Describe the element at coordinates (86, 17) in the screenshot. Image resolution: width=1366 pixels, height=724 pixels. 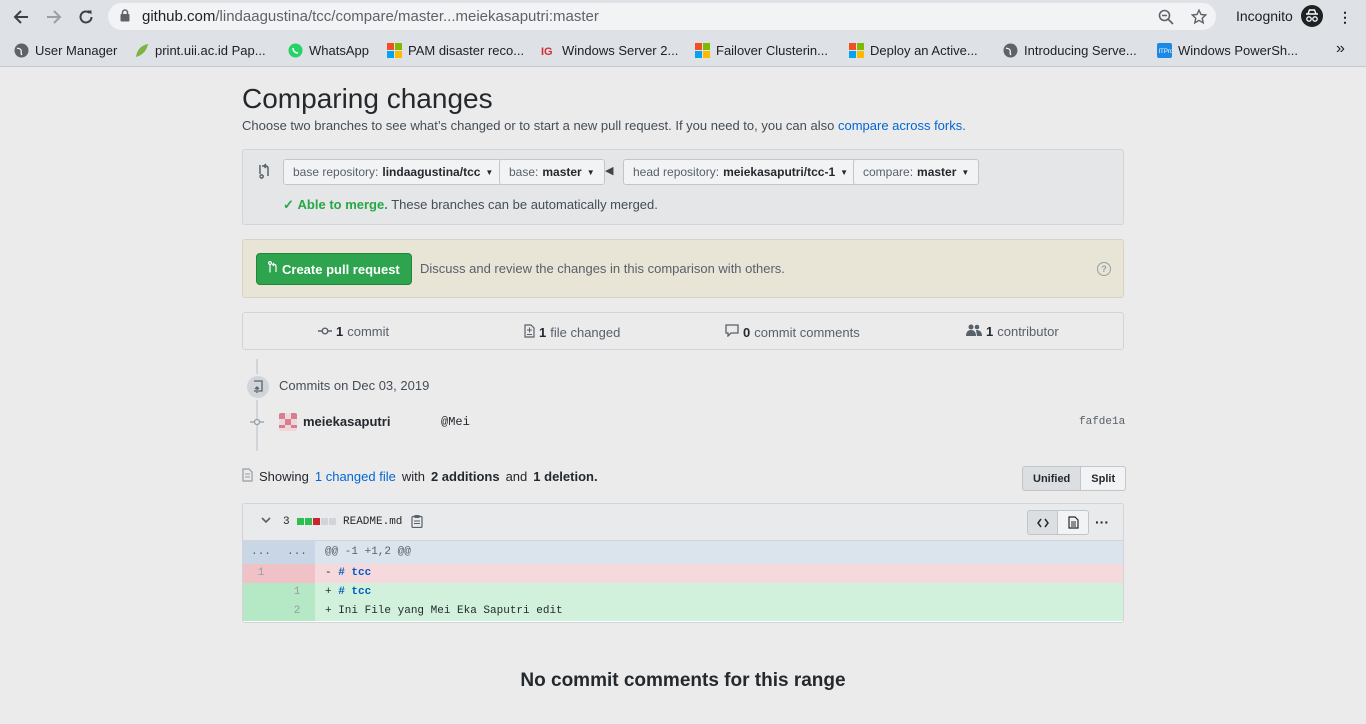
I see `reload-icon` at that location.